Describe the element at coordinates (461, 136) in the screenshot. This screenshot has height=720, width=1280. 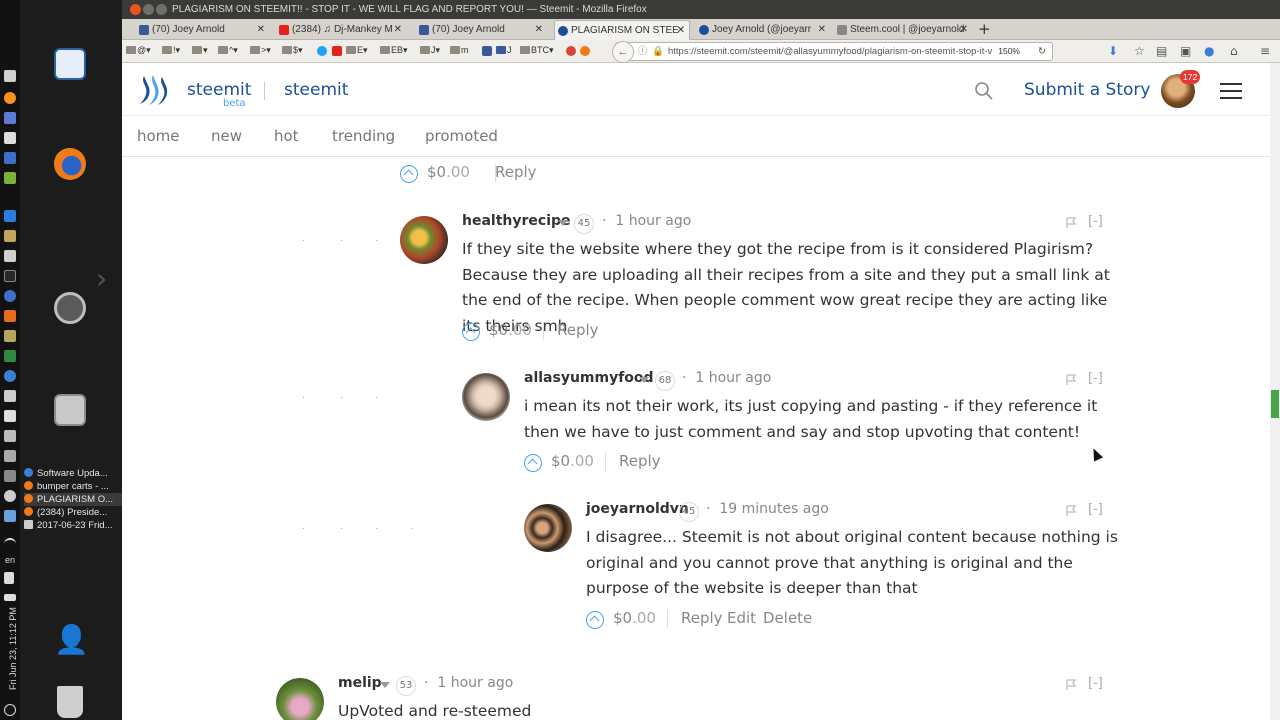
I see `nav-promoted: promoted` at that location.